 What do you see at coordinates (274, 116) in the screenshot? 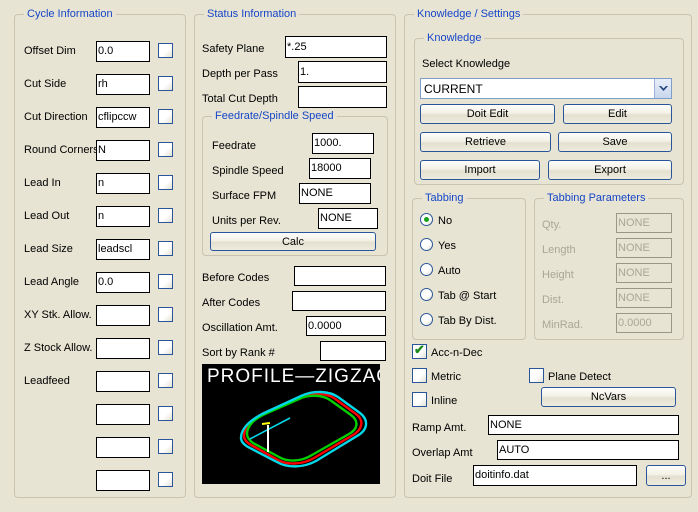
I see `feedrate-spindle-speed-legend: Feedrate/Spindle Speed` at bounding box center [274, 116].